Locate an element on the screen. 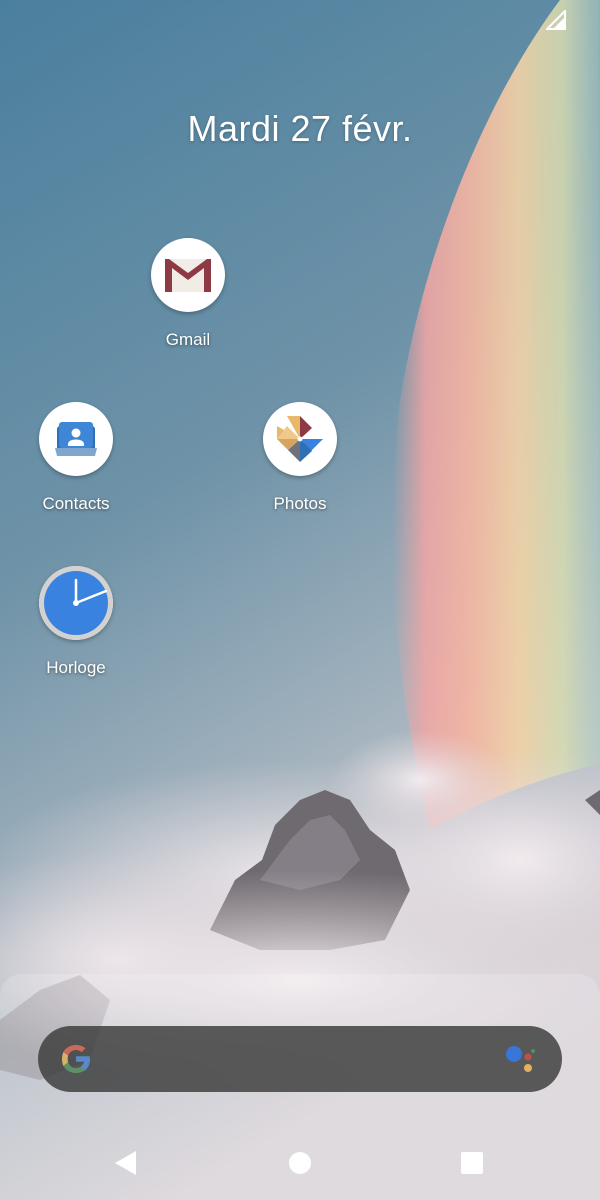 Image resolution: width=600 pixels, height=1200 pixels. cell-signal-icon is located at coordinates (556, 20).